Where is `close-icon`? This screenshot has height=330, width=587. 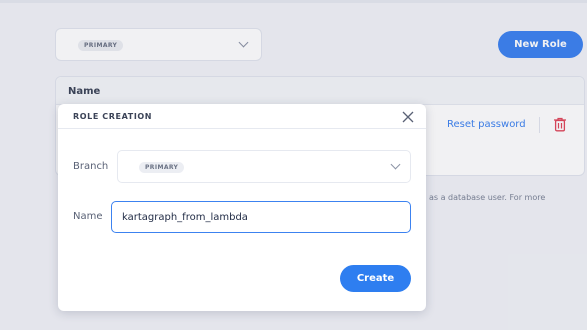
close-icon is located at coordinates (408, 117).